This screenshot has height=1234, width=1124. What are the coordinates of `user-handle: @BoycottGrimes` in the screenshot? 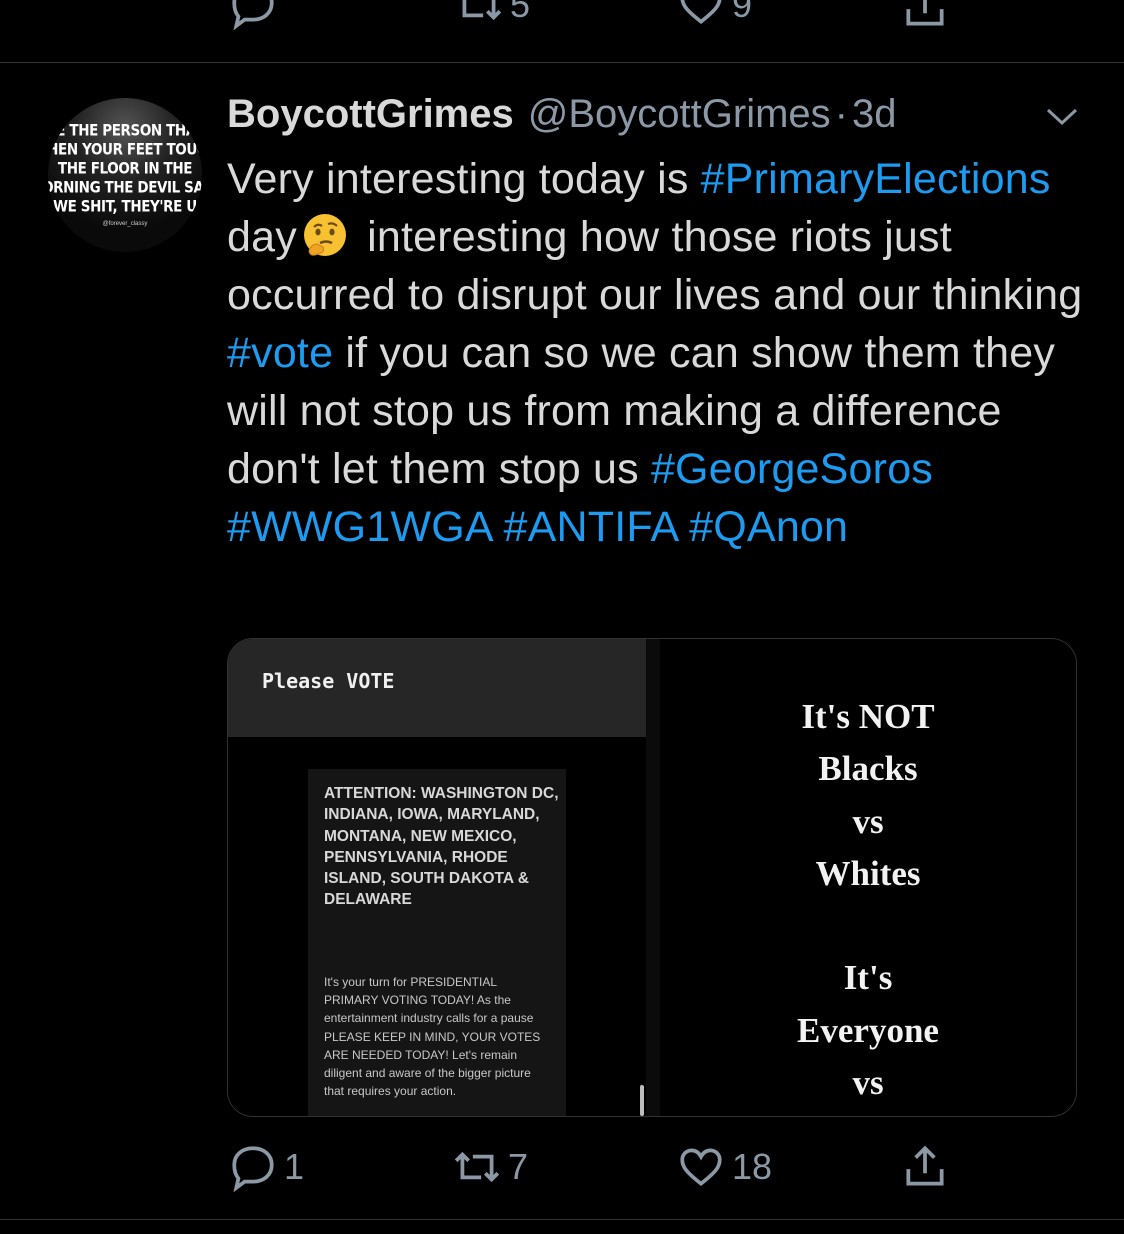 It's located at (679, 114).